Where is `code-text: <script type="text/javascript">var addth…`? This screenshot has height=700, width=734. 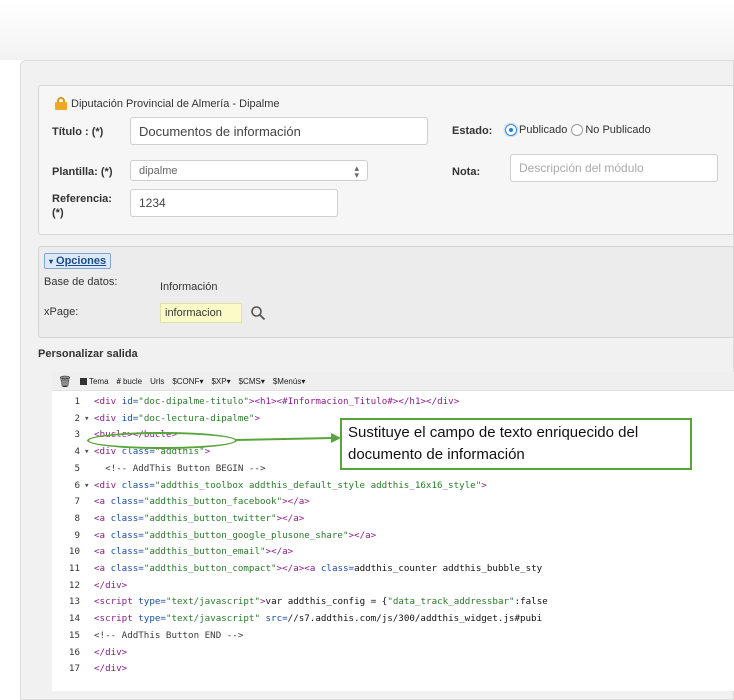 code-text: <script type="text/javascript">var addth… is located at coordinates (321, 602).